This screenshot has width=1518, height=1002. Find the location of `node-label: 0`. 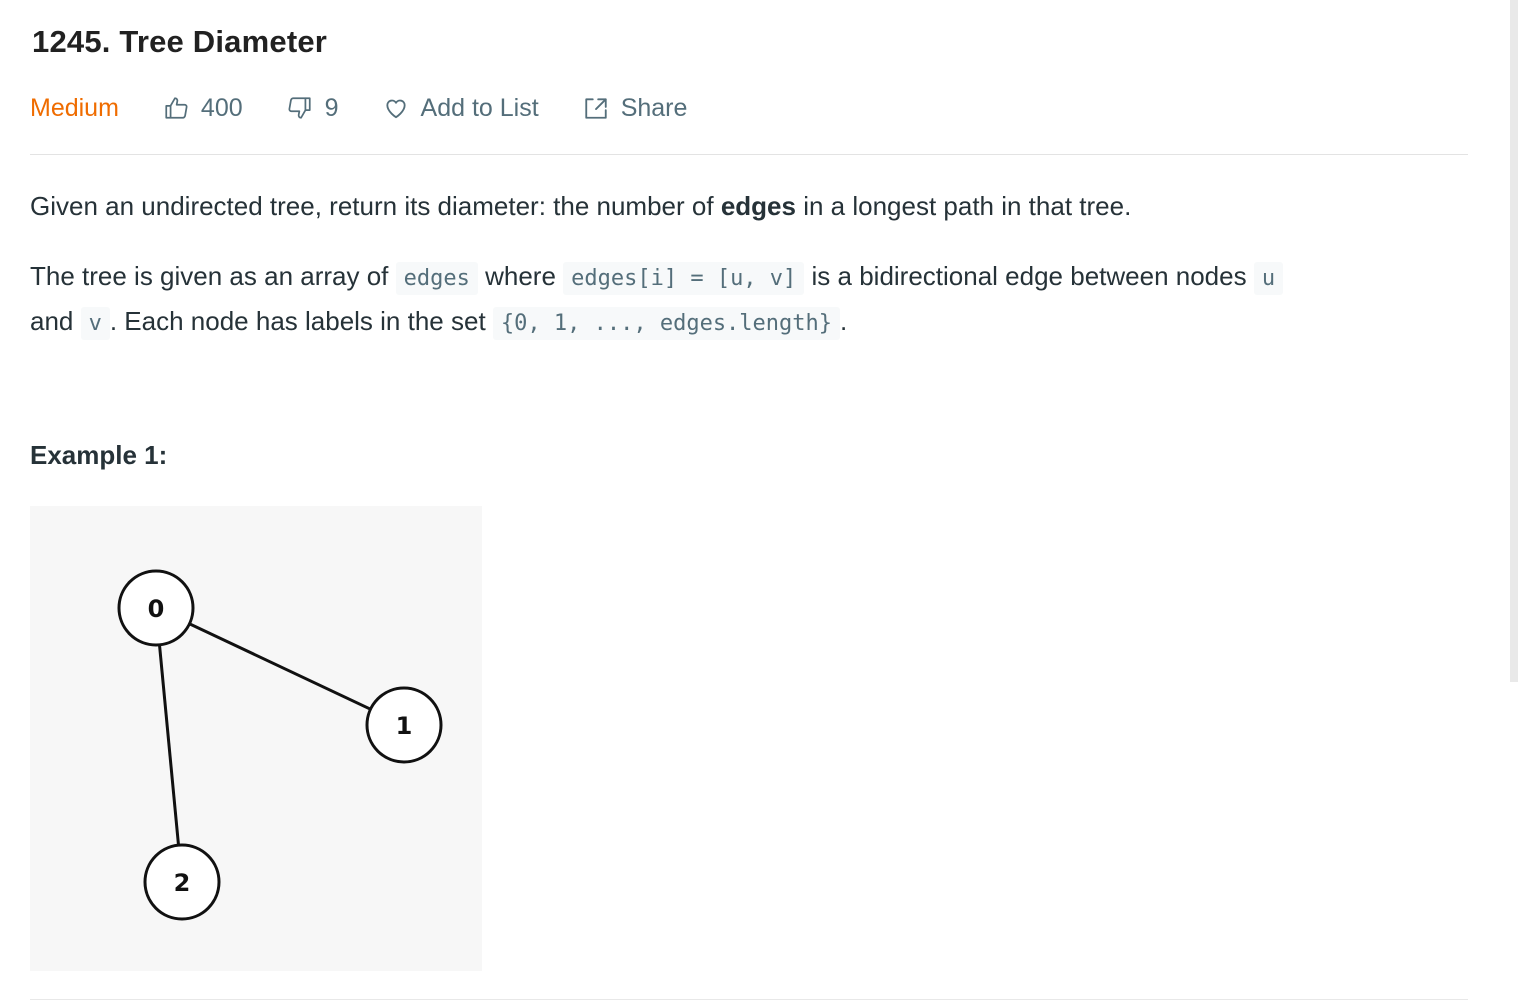

node-label: 0 is located at coordinates (156, 609).